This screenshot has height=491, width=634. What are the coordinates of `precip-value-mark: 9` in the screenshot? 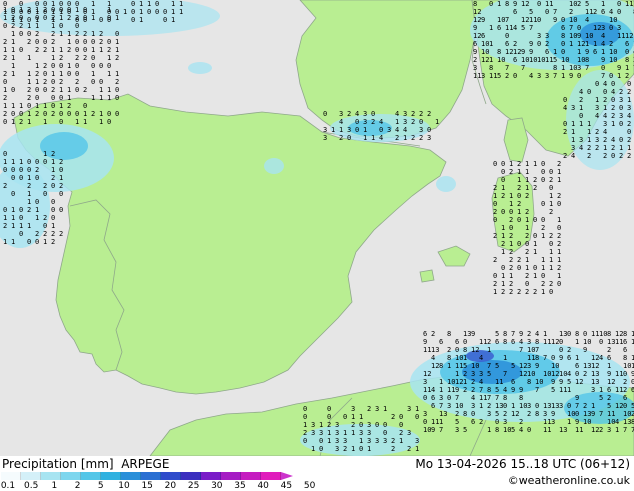 It's located at (475, 28).